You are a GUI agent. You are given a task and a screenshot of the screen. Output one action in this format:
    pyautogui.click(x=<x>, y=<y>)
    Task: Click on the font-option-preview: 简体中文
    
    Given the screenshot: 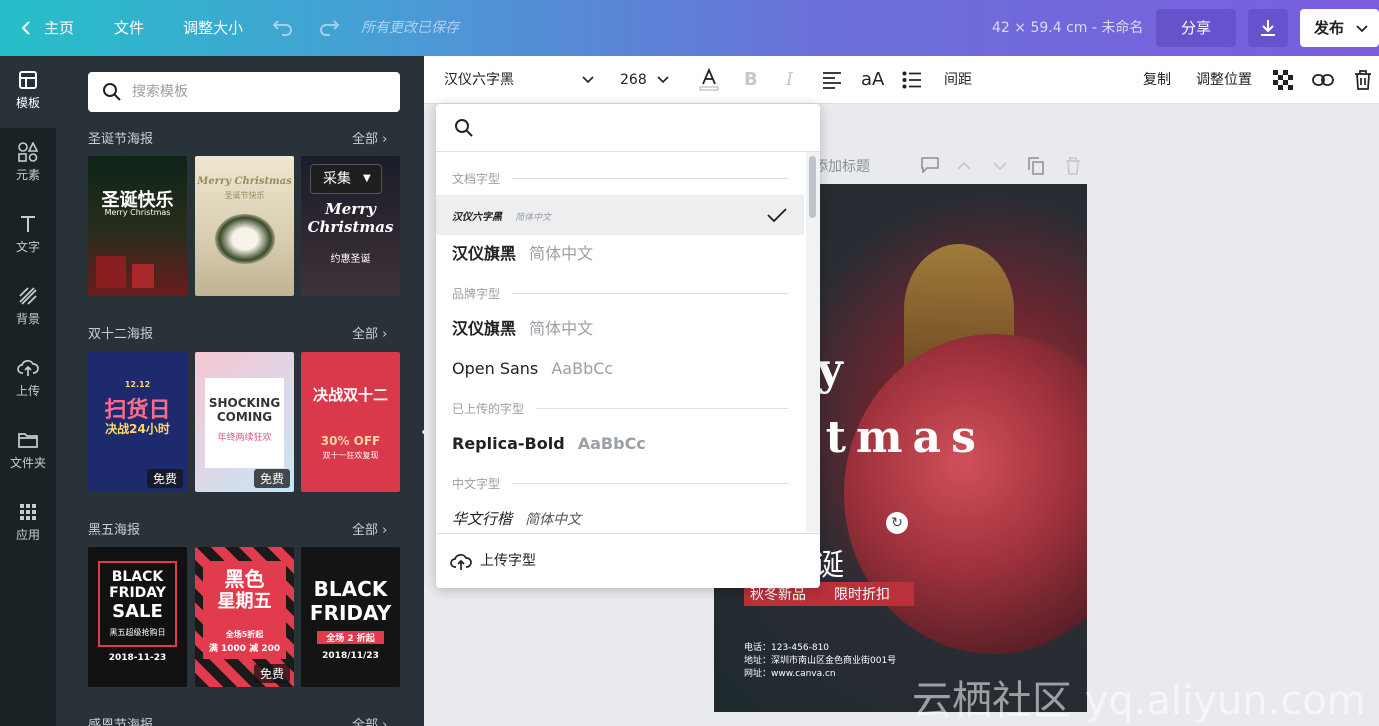 What is the action you would take?
    pyautogui.click(x=561, y=253)
    